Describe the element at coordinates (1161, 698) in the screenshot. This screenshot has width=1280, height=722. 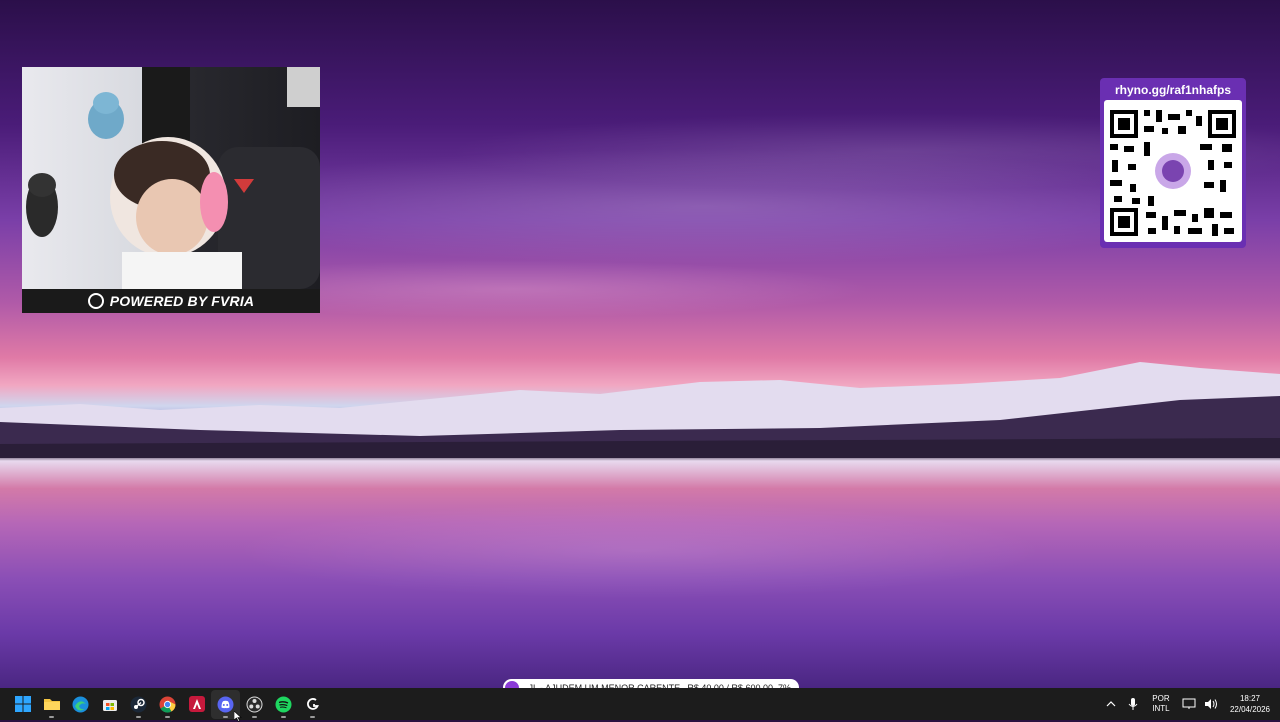
I see `language-code: POR` at that location.